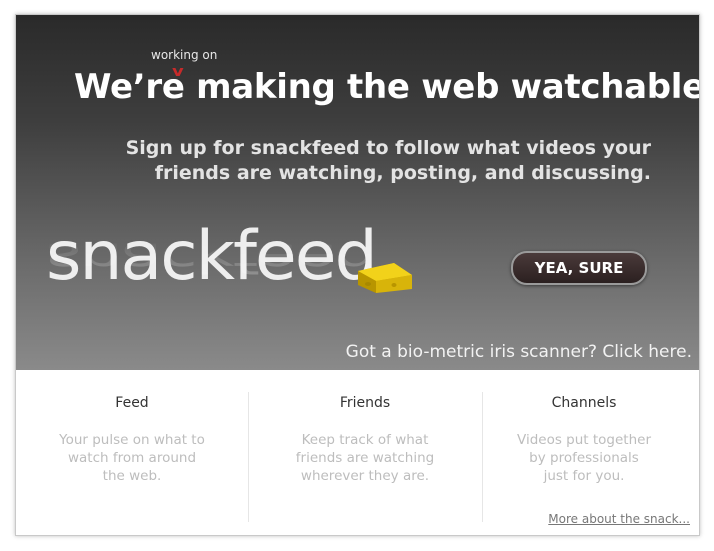  What do you see at coordinates (584, 476) in the screenshot?
I see `description-line: just for you.` at bounding box center [584, 476].